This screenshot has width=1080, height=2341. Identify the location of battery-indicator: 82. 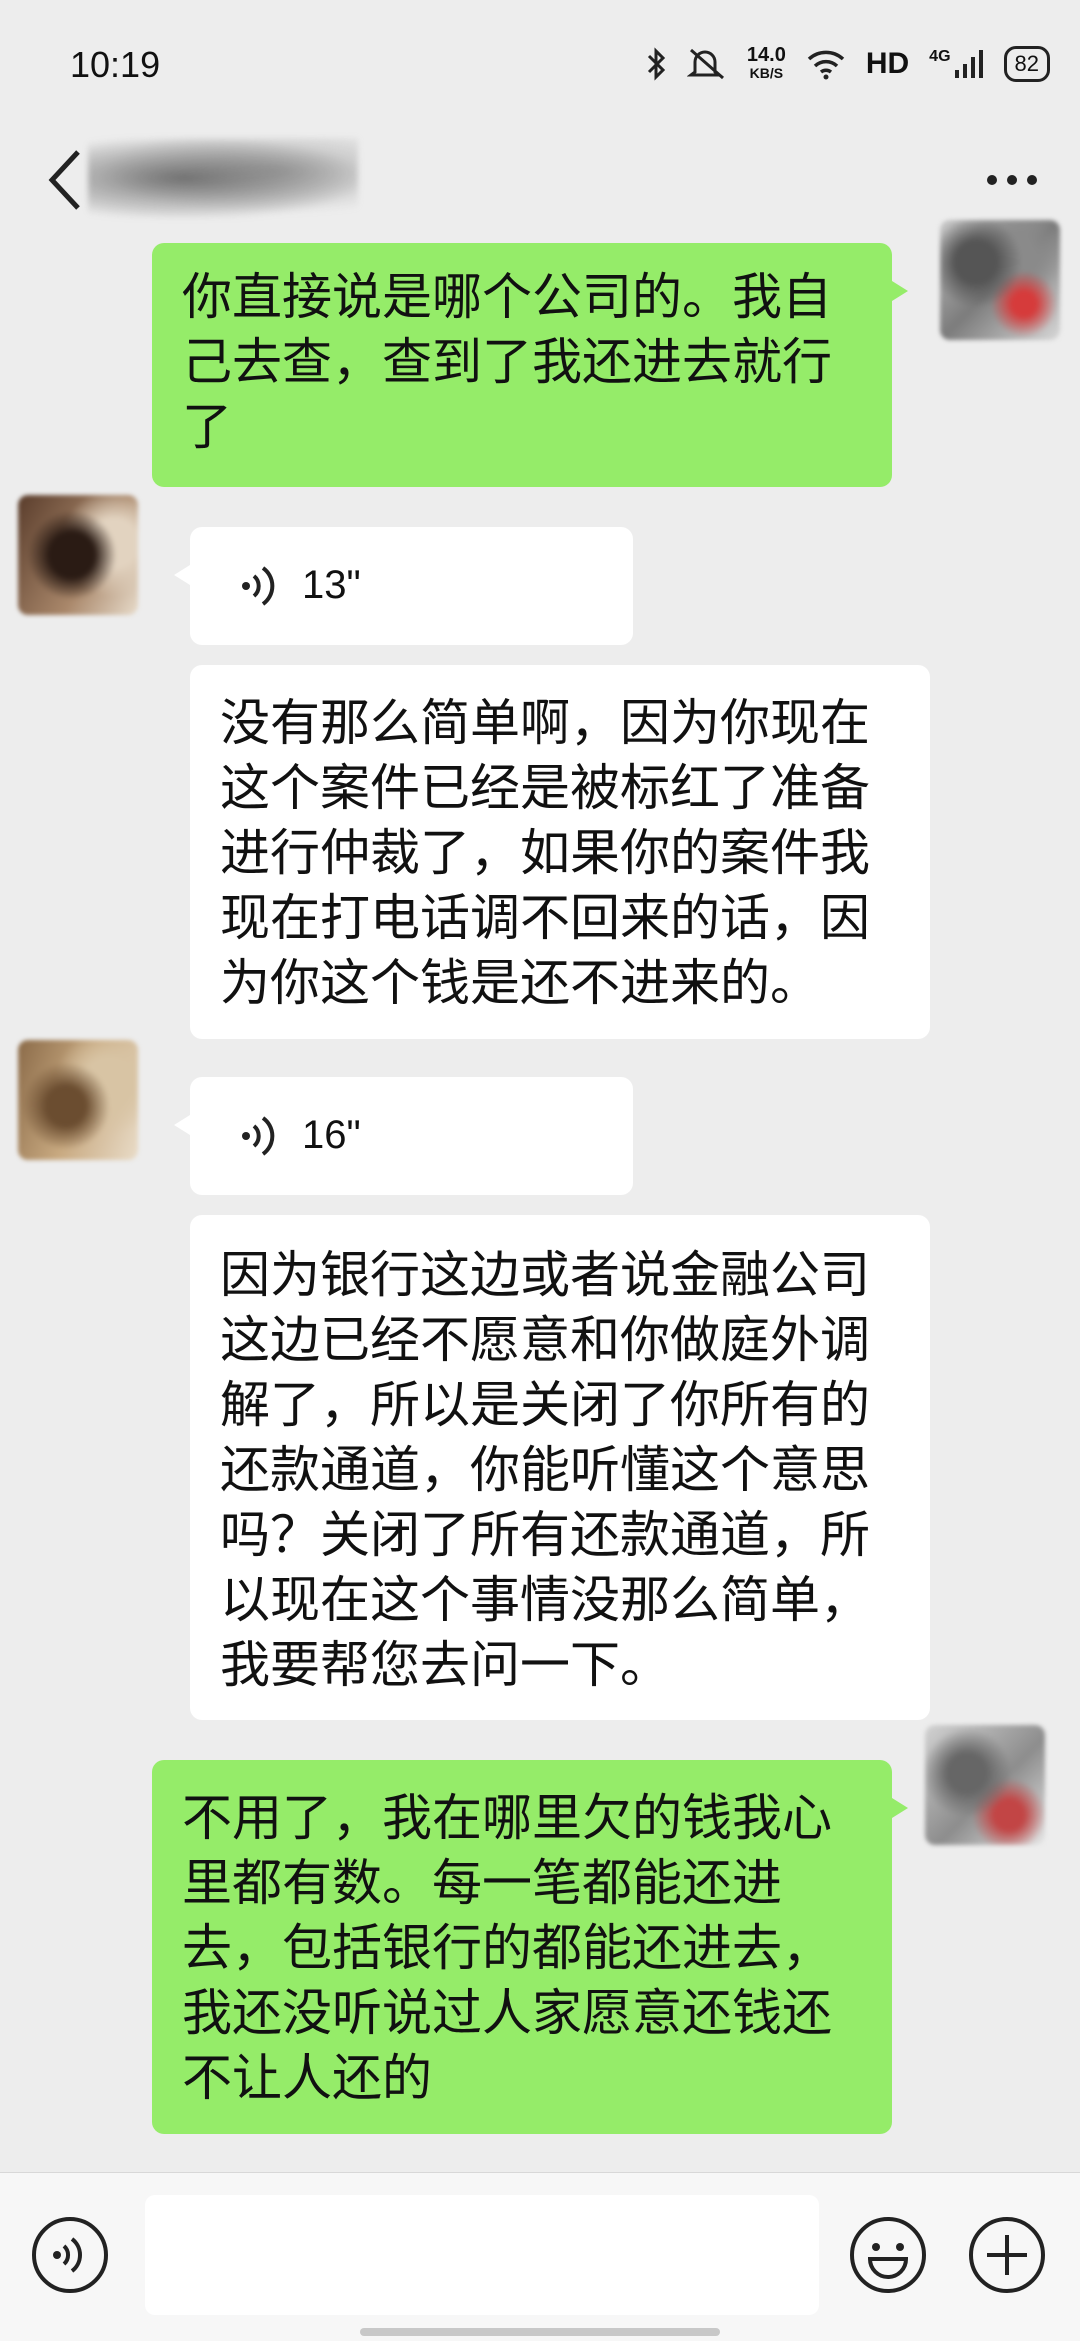
(1026, 64).